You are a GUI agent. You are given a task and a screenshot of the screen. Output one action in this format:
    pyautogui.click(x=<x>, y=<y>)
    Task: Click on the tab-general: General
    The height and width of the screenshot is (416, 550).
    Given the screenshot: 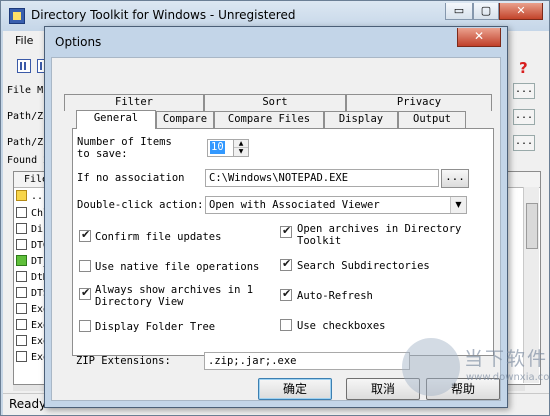 What is the action you would take?
    pyautogui.click(x=116, y=119)
    